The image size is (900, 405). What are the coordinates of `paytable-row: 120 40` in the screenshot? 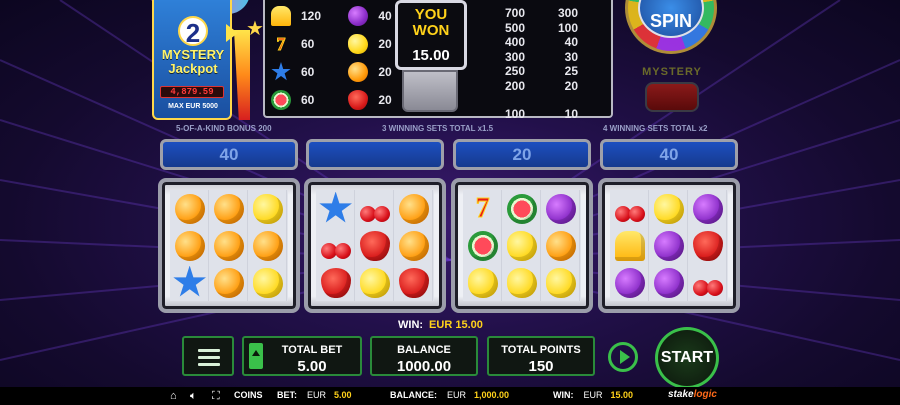 It's located at (339, 16).